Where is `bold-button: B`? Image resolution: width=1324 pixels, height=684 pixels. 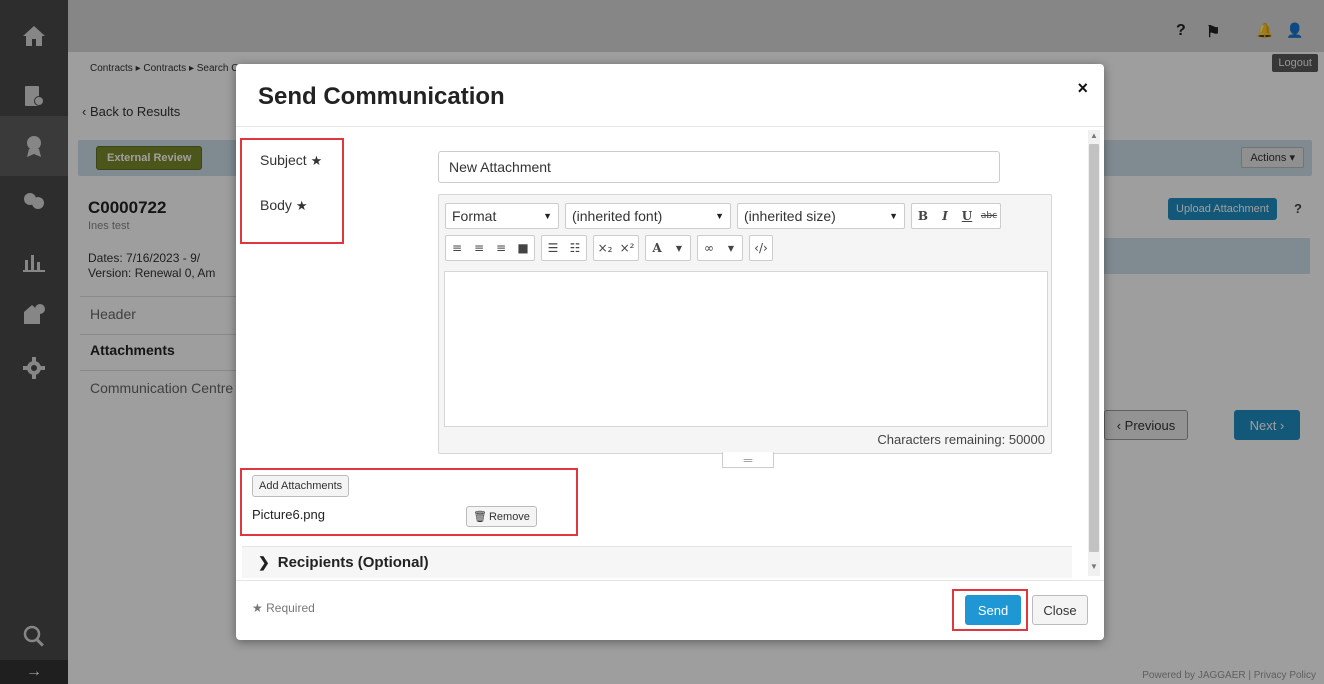
bold-button: B is located at coordinates (923, 216).